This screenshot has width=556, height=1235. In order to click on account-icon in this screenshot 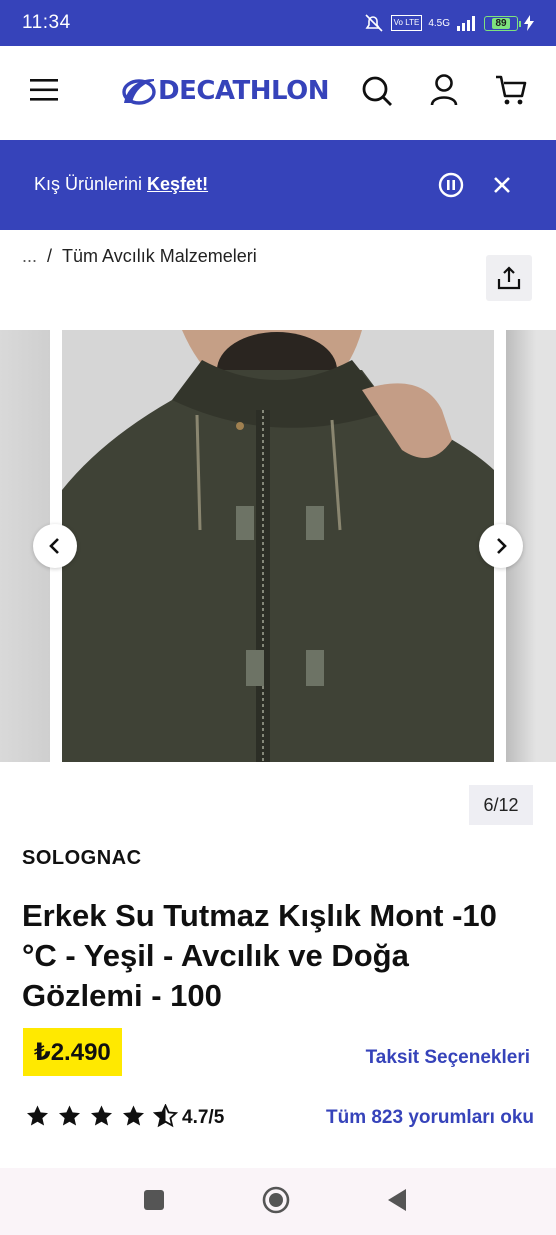, I will do `click(444, 90)`.